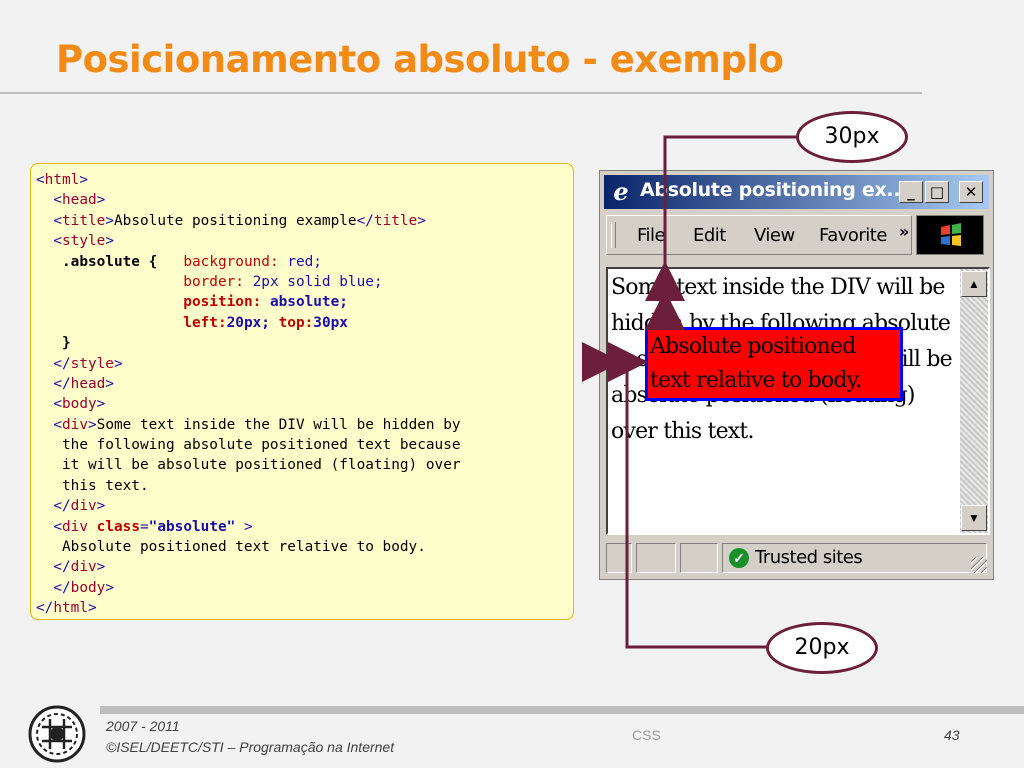  What do you see at coordinates (952, 735) in the screenshot?
I see `page-number: 43` at bounding box center [952, 735].